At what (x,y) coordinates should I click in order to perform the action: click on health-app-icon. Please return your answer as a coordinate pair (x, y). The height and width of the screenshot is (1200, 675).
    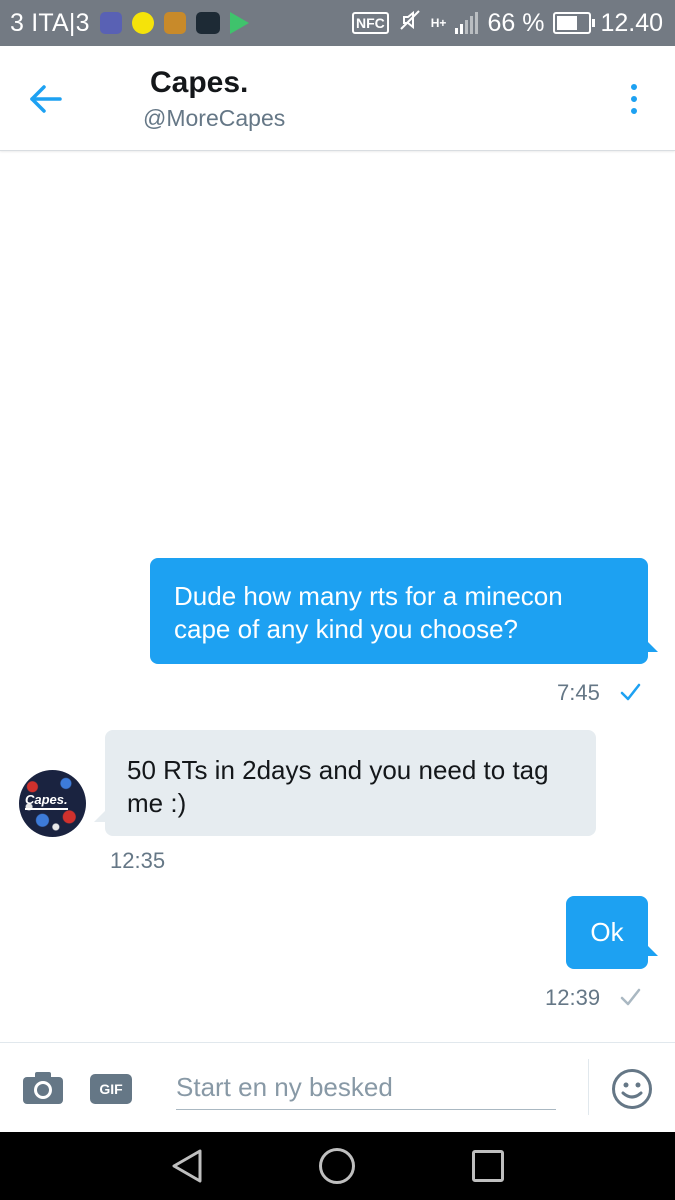
    Looking at the image, I should click on (110, 23).